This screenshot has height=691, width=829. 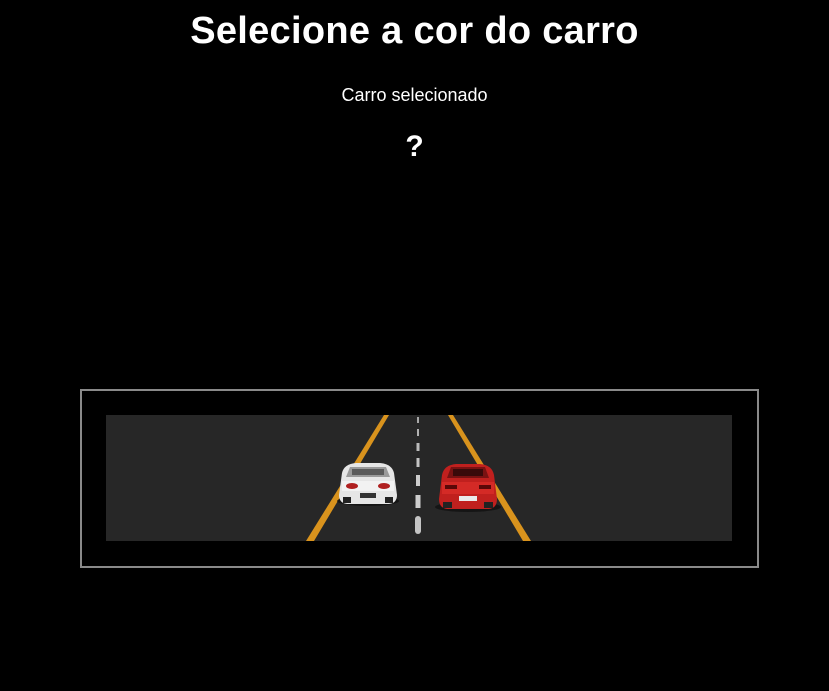 What do you see at coordinates (468, 488) in the screenshot?
I see `red-car` at bounding box center [468, 488].